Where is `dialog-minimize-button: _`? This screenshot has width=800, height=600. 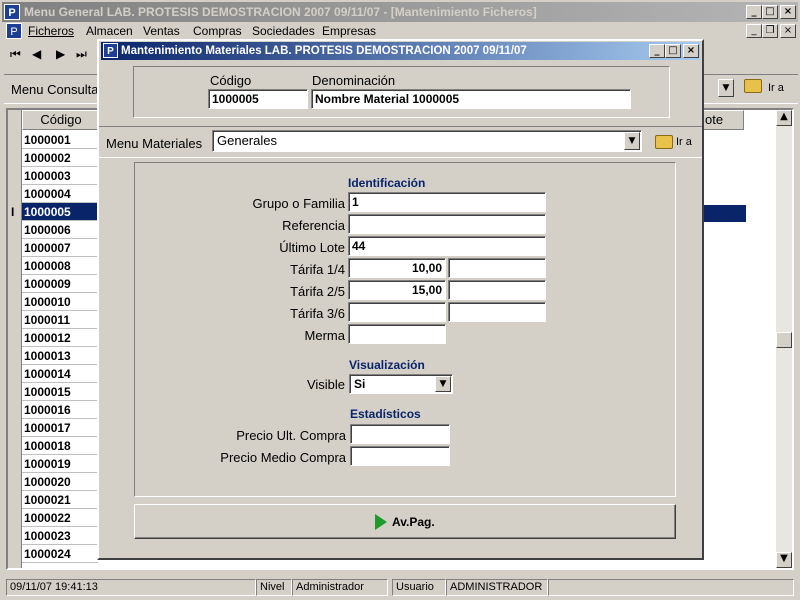
dialog-minimize-button: _ is located at coordinates (657, 51).